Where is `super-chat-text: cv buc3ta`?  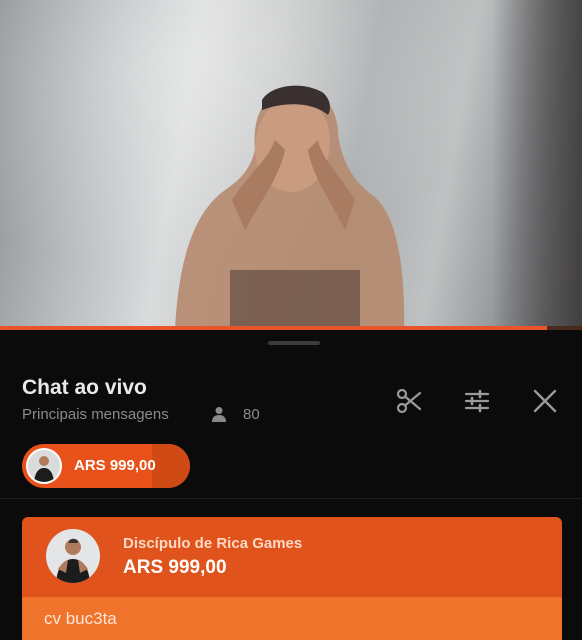 super-chat-text: cv buc3ta is located at coordinates (80, 618).